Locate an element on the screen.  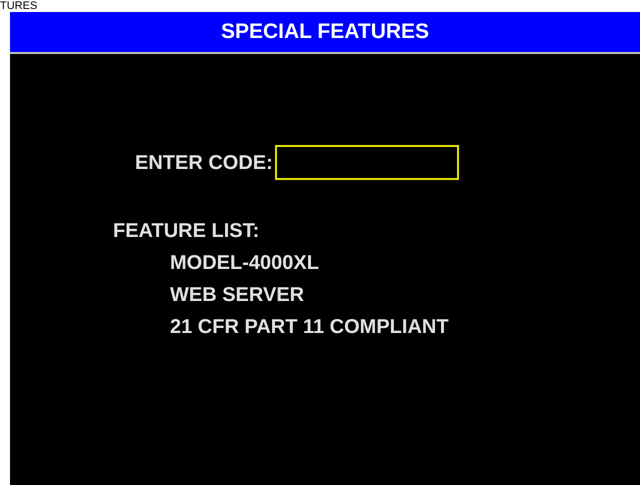
feature-item: WEB SERVER is located at coordinates (238, 295).